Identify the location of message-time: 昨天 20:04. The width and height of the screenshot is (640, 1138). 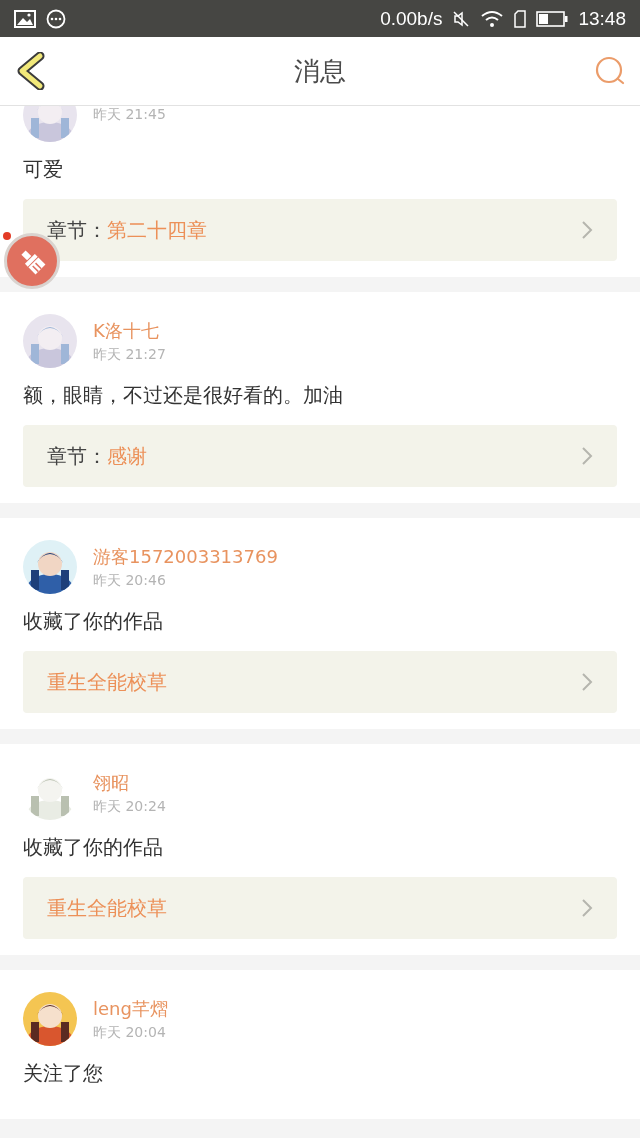
(130, 1032).